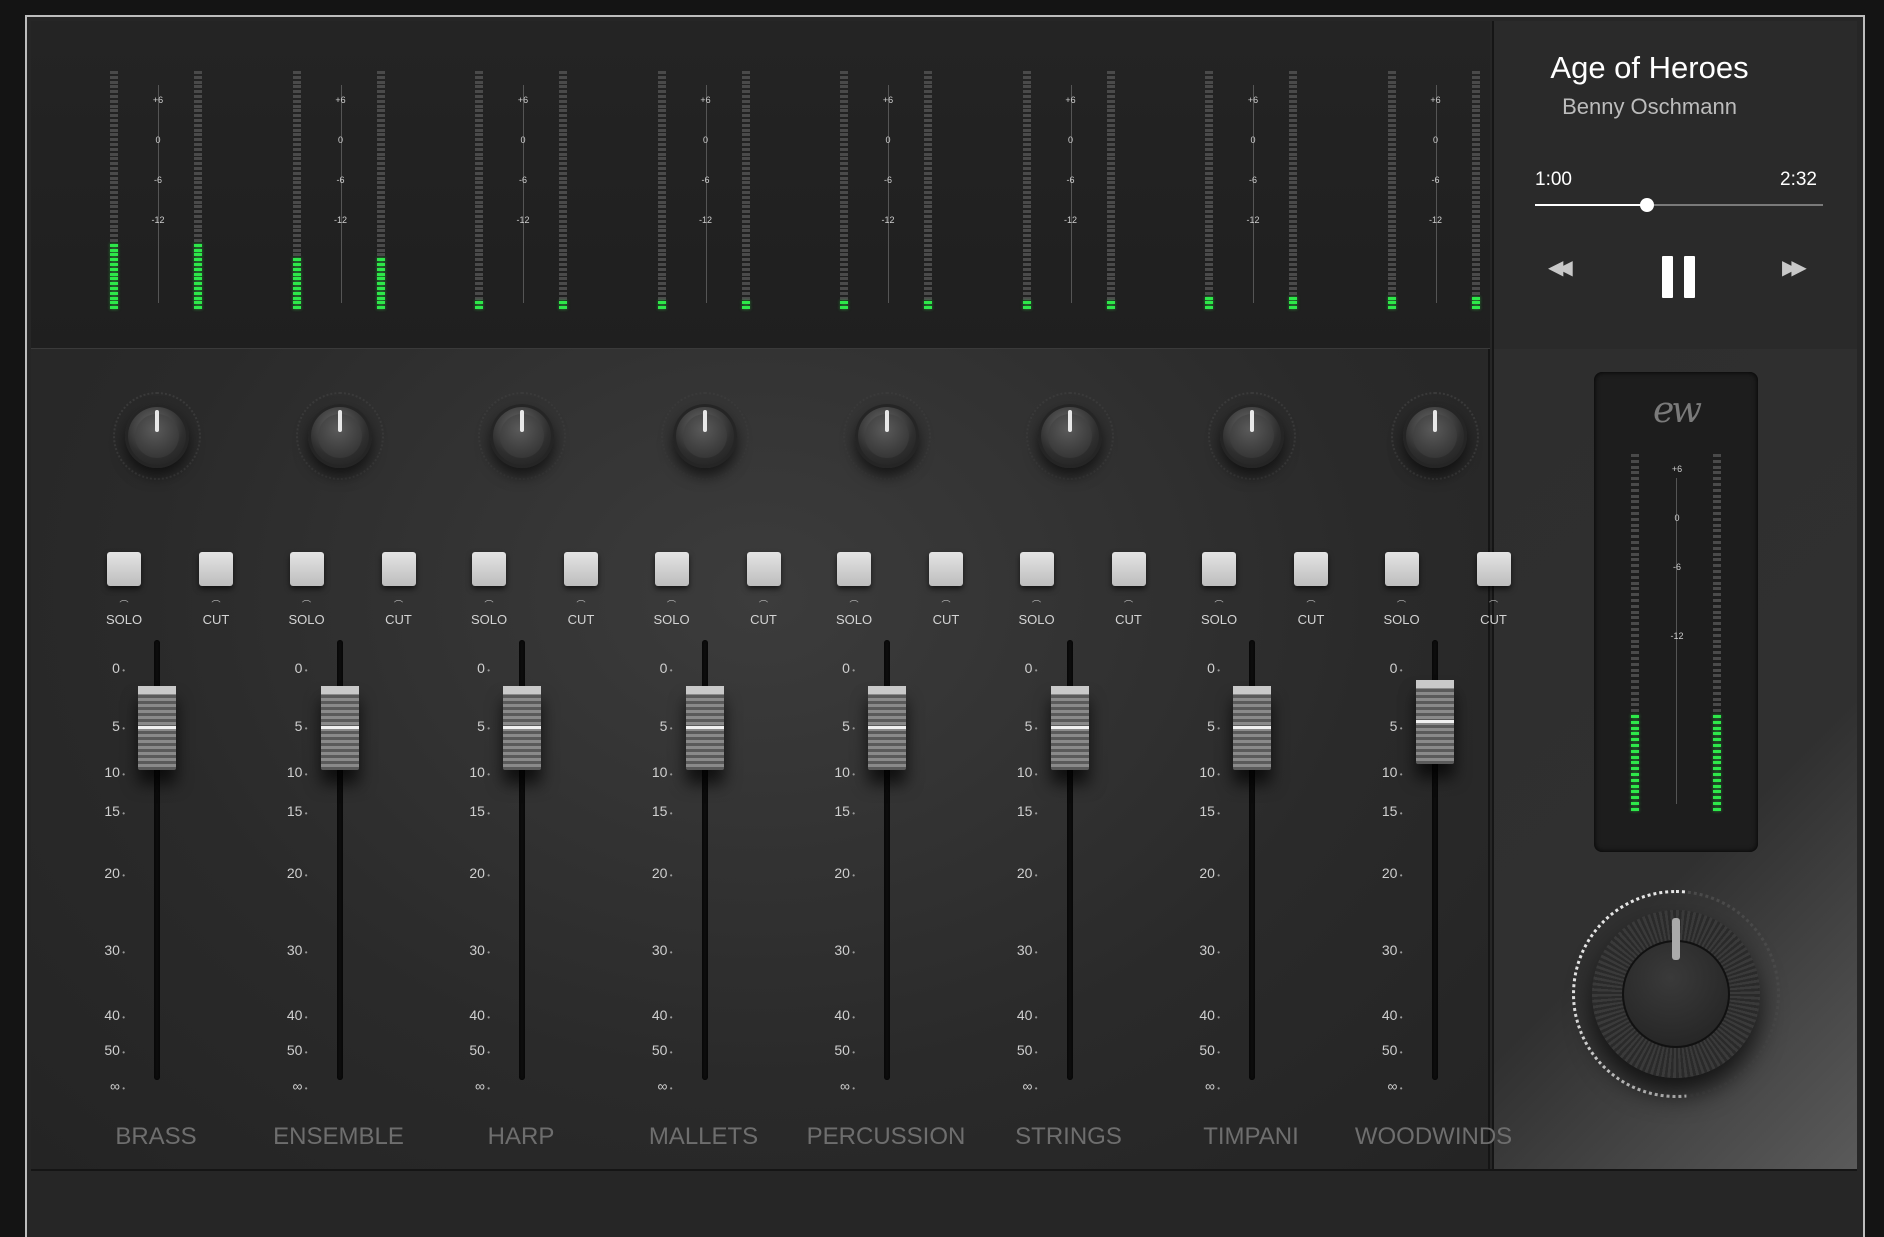 The width and height of the screenshot is (1884, 1237). What do you see at coordinates (380, 191) in the screenshot?
I see `meter-right` at bounding box center [380, 191].